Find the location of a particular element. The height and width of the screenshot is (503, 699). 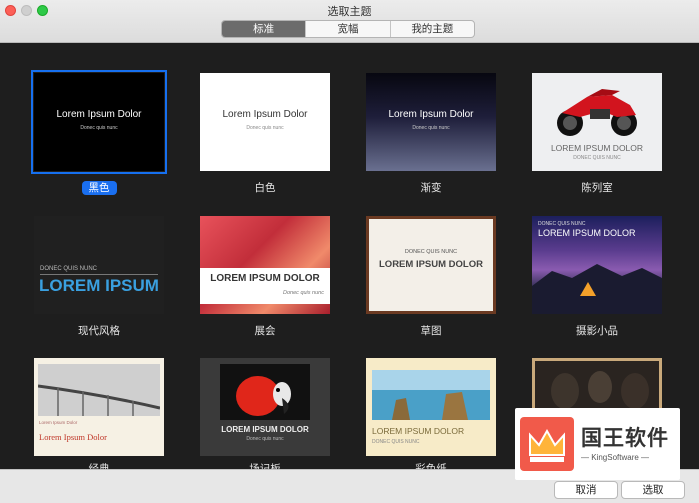

theme-label: 黑色 is located at coordinates (99, 187).